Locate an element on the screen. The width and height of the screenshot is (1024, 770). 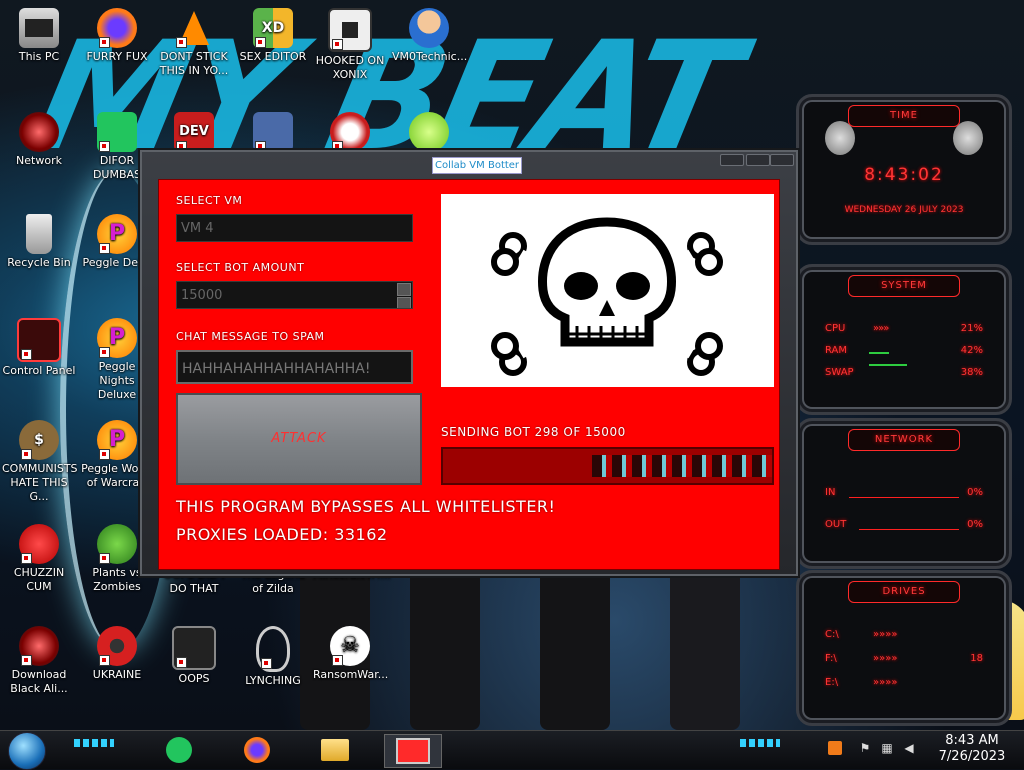
drive-e-label: E:\ is located at coordinates (832, 682).